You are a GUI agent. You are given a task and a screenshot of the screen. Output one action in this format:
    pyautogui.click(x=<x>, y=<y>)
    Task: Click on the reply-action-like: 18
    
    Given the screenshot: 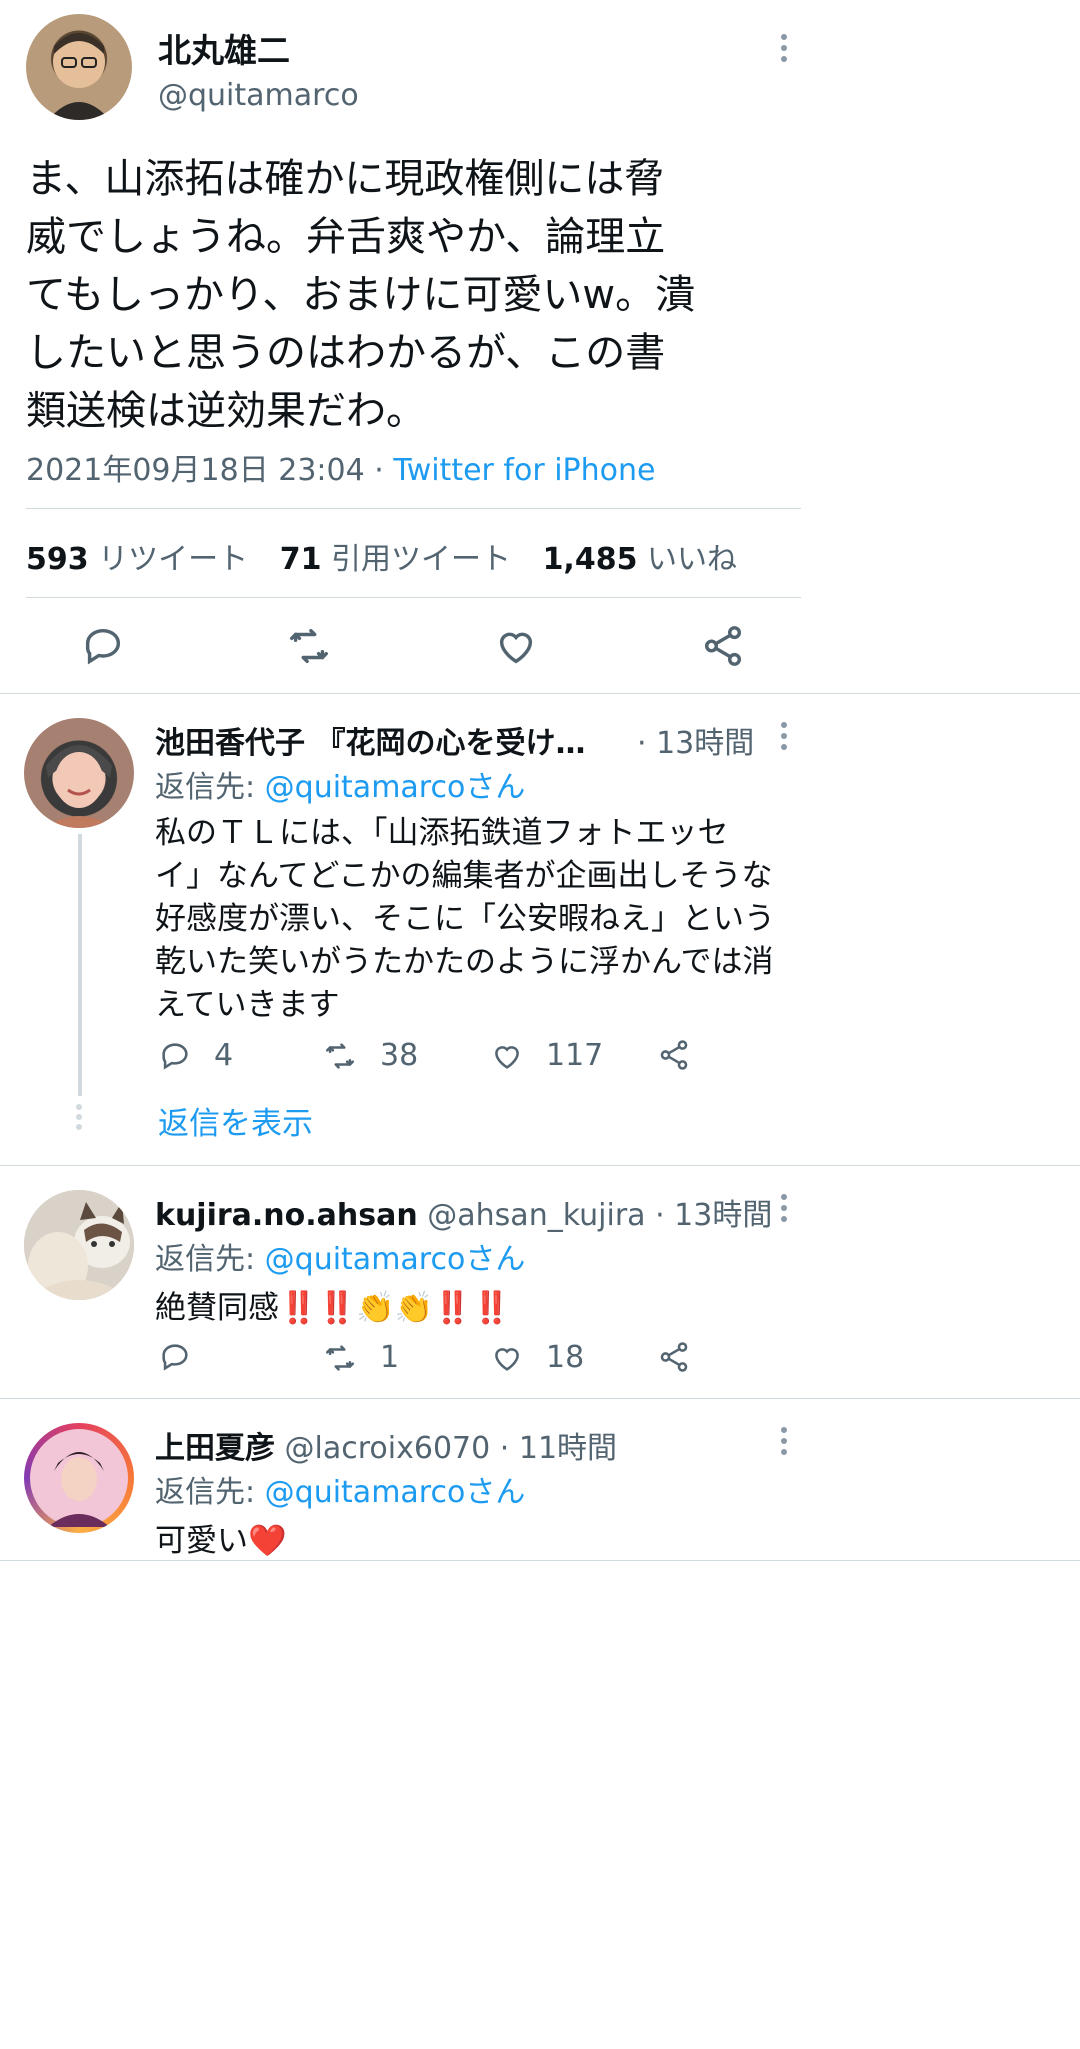 What is the action you would take?
    pyautogui.click(x=537, y=1357)
    